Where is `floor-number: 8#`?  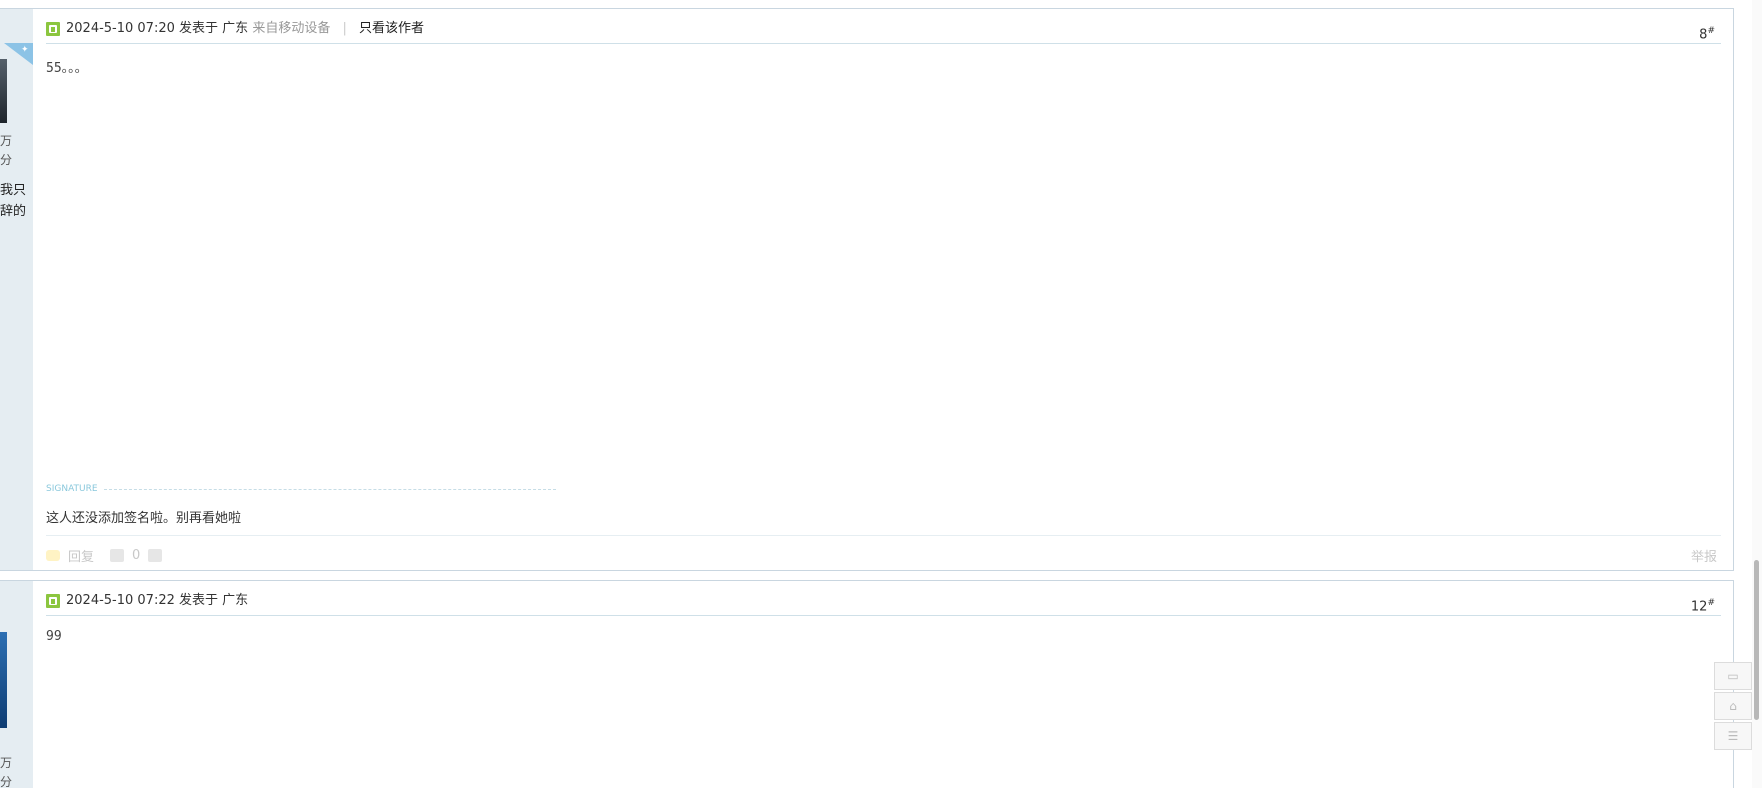 floor-number: 8# is located at coordinates (1707, 33).